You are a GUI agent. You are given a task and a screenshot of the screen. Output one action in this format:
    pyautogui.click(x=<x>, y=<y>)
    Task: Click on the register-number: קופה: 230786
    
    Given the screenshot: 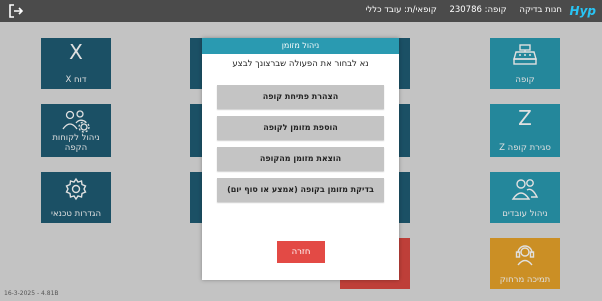 What is the action you would take?
    pyautogui.click(x=478, y=10)
    